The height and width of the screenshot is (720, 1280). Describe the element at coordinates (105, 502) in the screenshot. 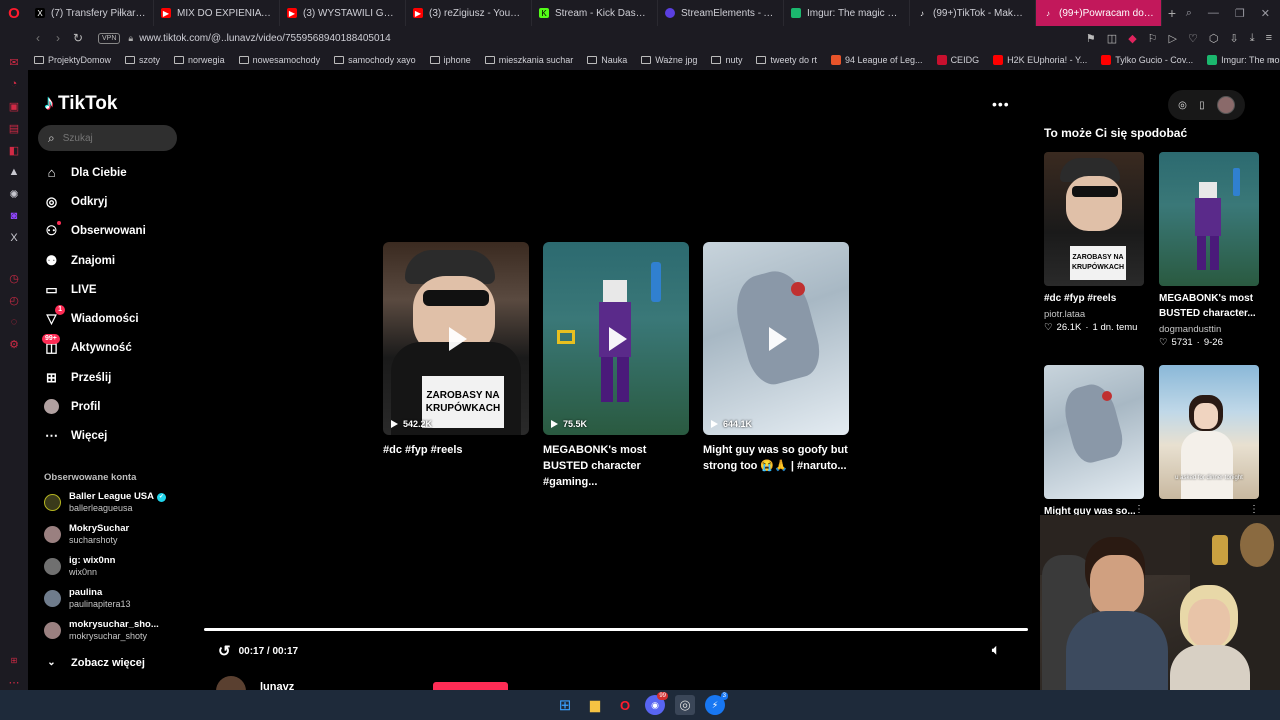

I see `followed-account: Baller League USA ✓ ballerleagueusa` at that location.